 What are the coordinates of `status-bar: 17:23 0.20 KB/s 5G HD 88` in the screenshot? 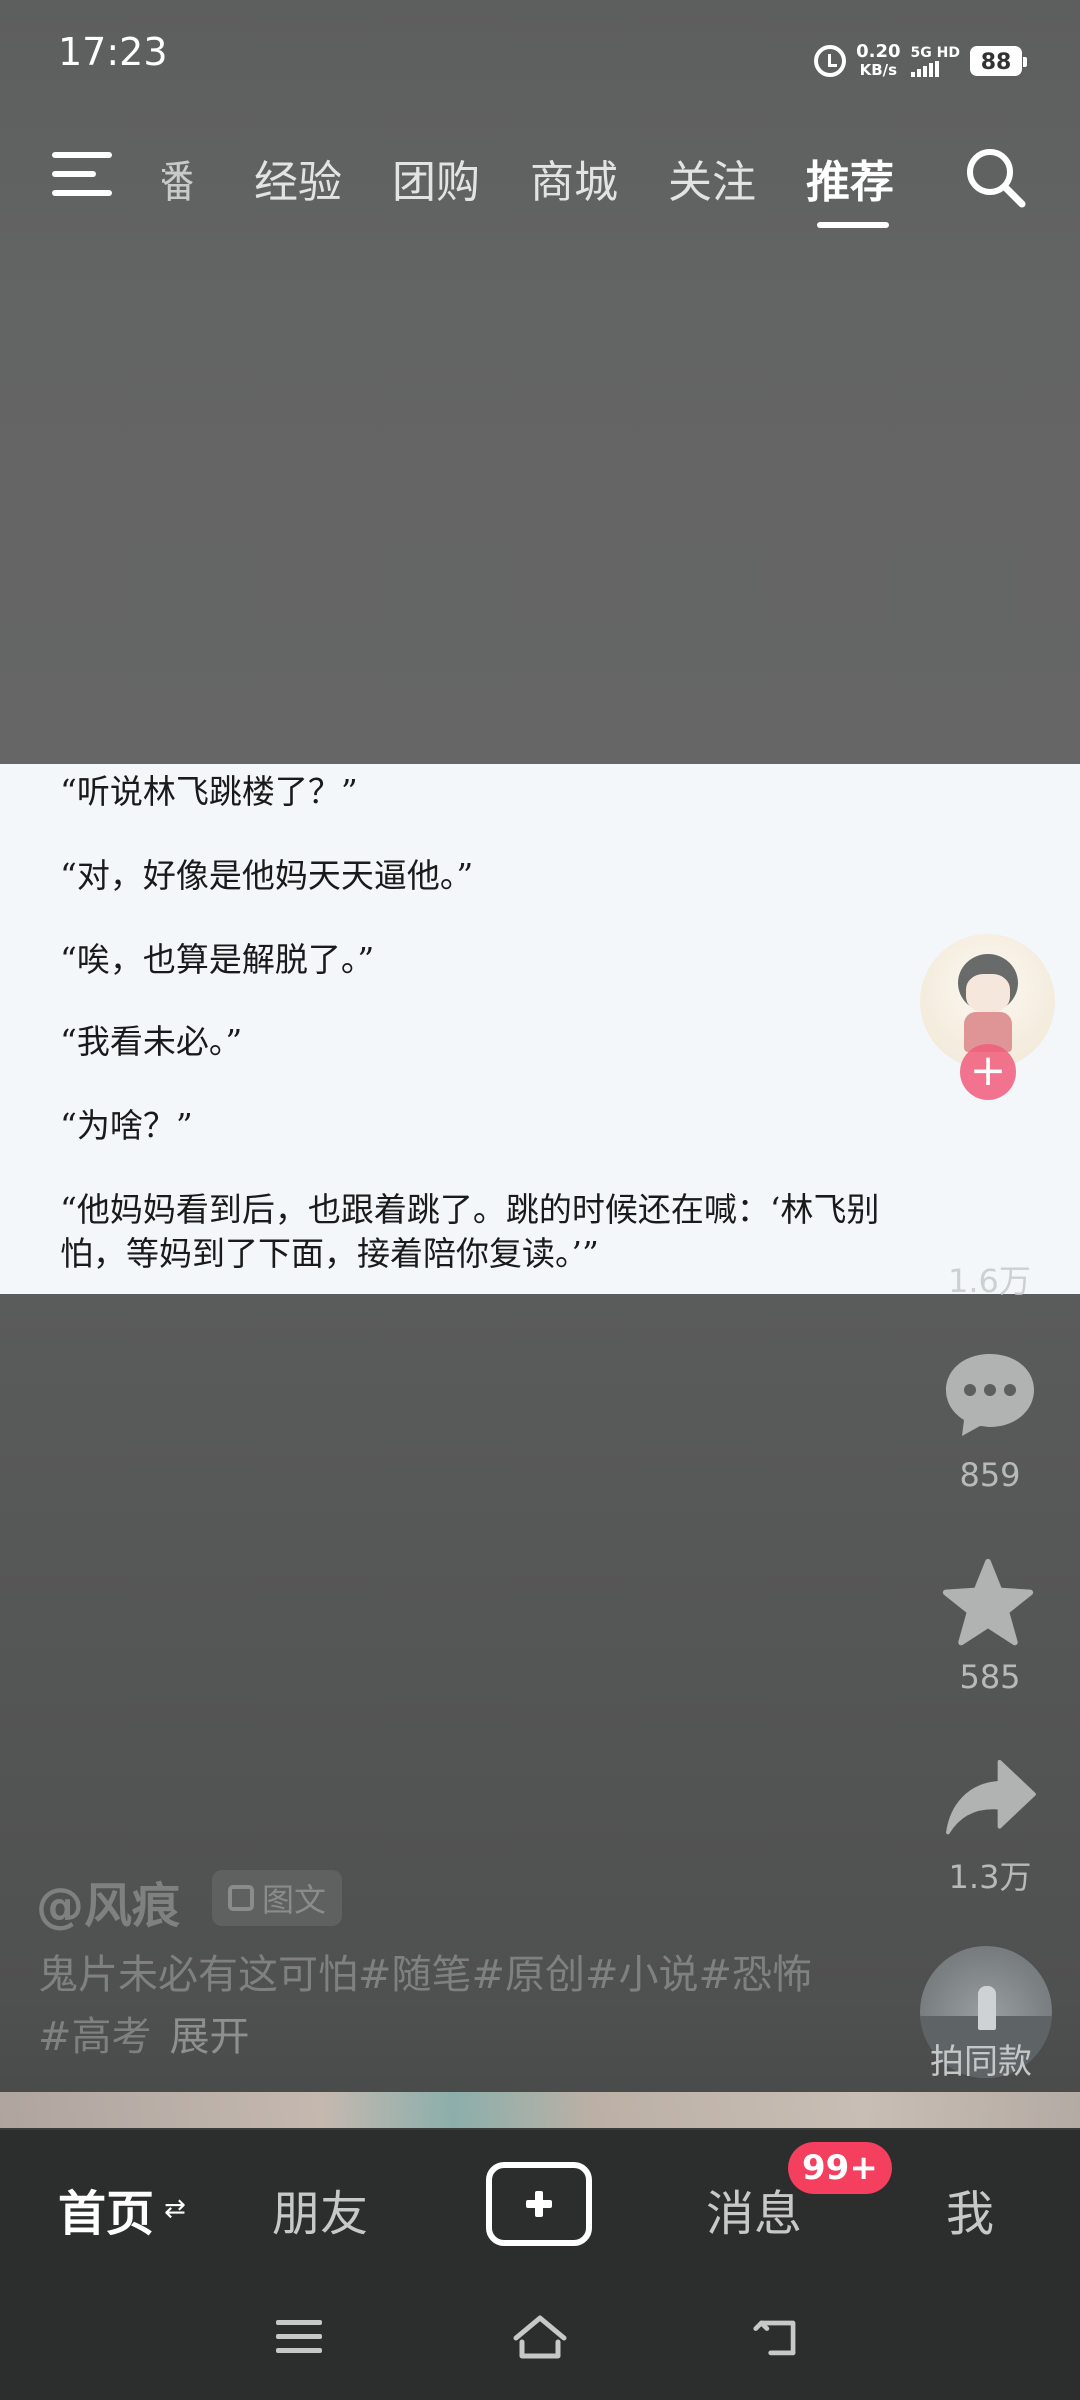 It's located at (540, 60).